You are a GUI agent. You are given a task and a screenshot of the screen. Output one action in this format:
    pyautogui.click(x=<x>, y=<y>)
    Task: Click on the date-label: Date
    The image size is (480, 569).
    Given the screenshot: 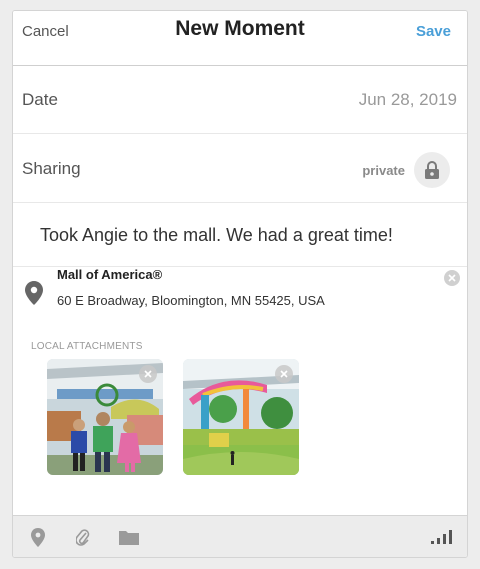 What is the action you would take?
    pyautogui.click(x=40, y=99)
    